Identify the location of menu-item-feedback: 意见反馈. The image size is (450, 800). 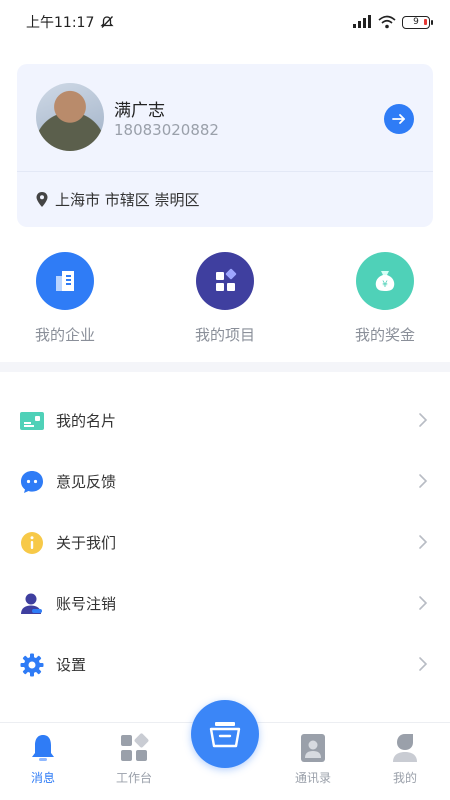
(225, 481).